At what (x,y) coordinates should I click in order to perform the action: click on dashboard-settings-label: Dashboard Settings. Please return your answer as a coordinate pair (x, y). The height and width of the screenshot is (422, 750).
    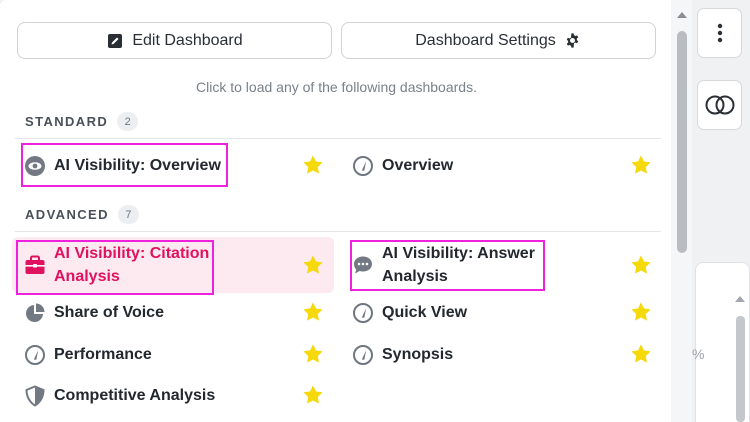
    Looking at the image, I should click on (485, 40).